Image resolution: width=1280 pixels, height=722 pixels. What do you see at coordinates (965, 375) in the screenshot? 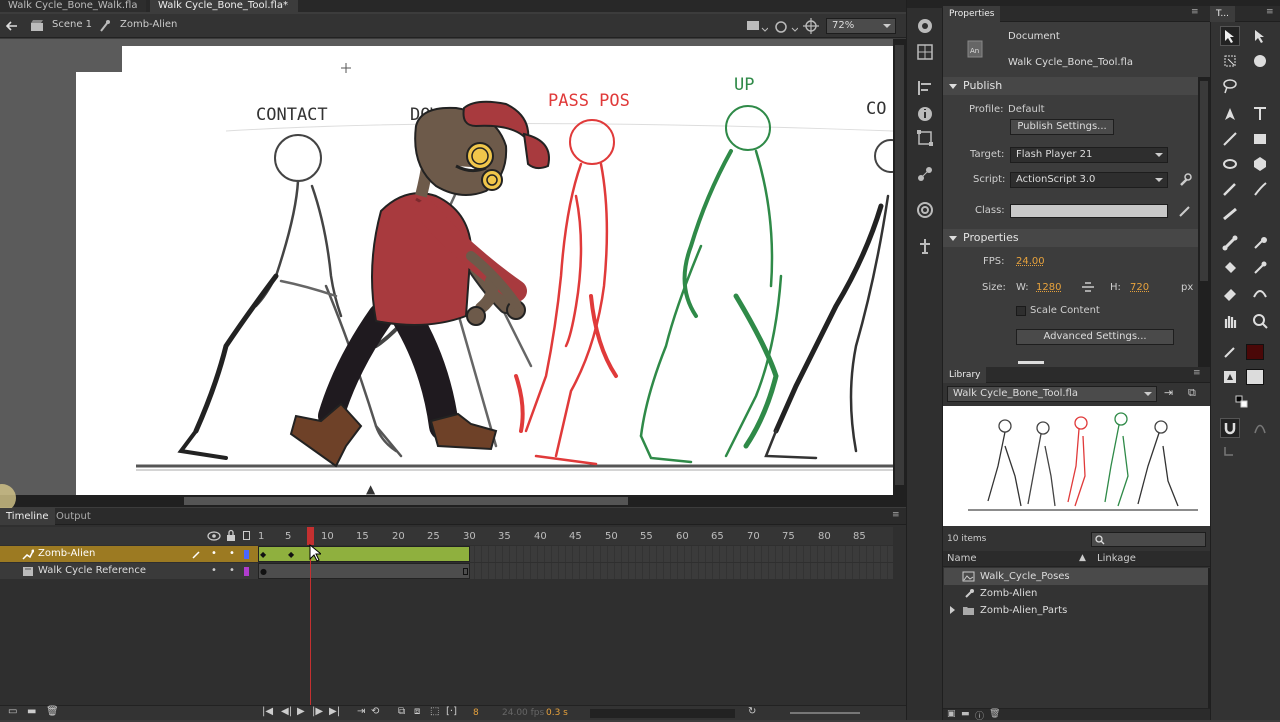
I see `library-tab: Library` at bounding box center [965, 375].